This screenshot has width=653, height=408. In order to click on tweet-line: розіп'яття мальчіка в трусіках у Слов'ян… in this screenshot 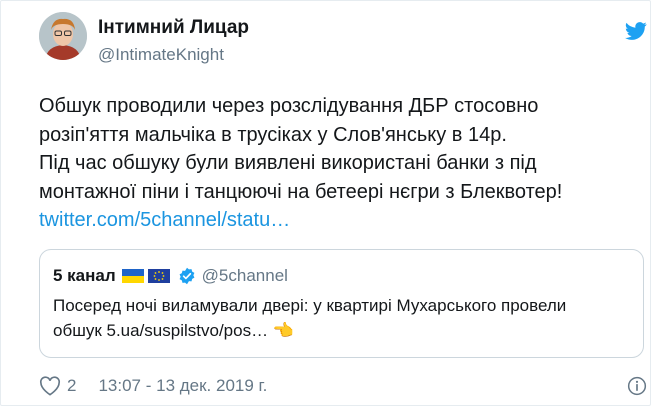, I will do `click(273, 134)`.